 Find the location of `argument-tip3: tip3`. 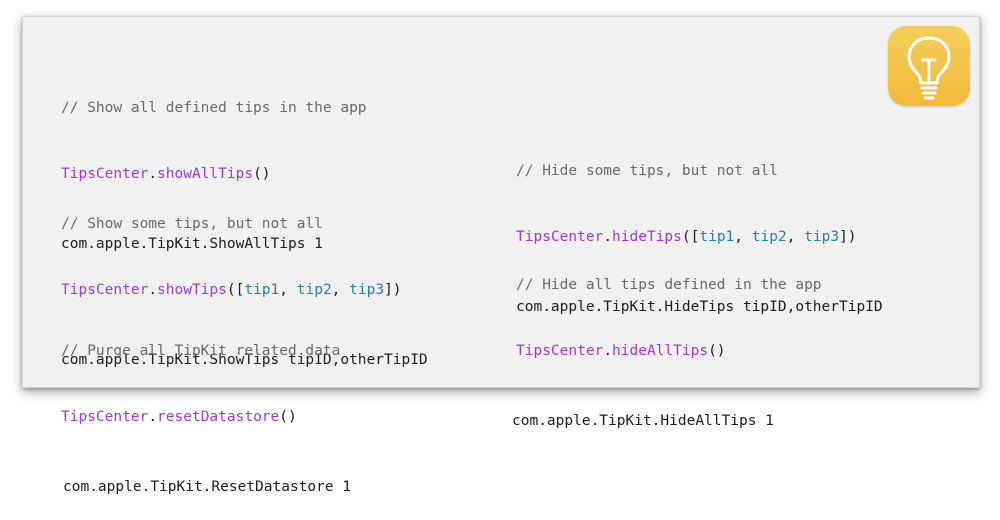

argument-tip3: tip3 is located at coordinates (367, 290).